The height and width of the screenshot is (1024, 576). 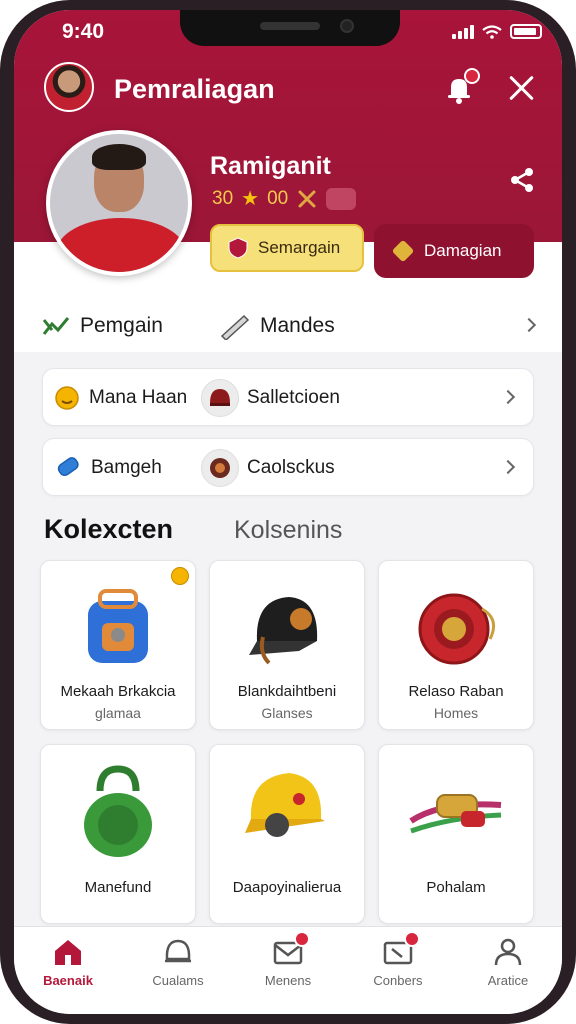 What do you see at coordinates (67, 398) in the screenshot?
I see `emoji-icon` at bounding box center [67, 398].